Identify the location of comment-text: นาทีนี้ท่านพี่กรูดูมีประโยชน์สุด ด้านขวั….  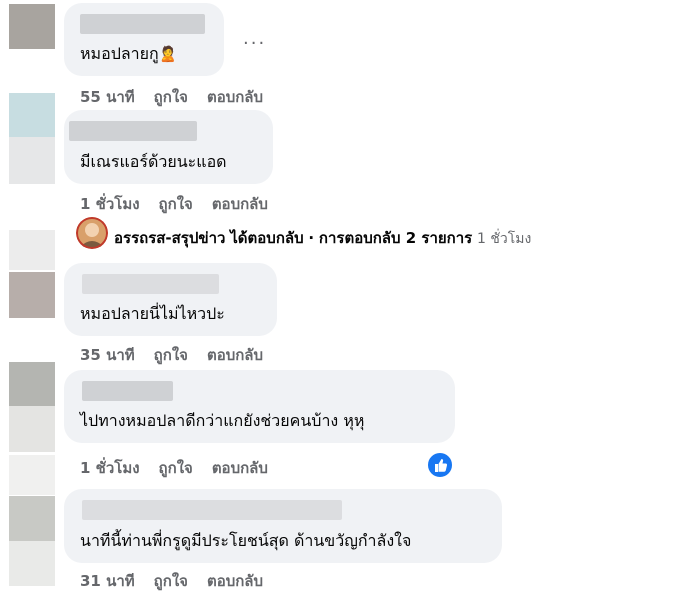
(246, 540).